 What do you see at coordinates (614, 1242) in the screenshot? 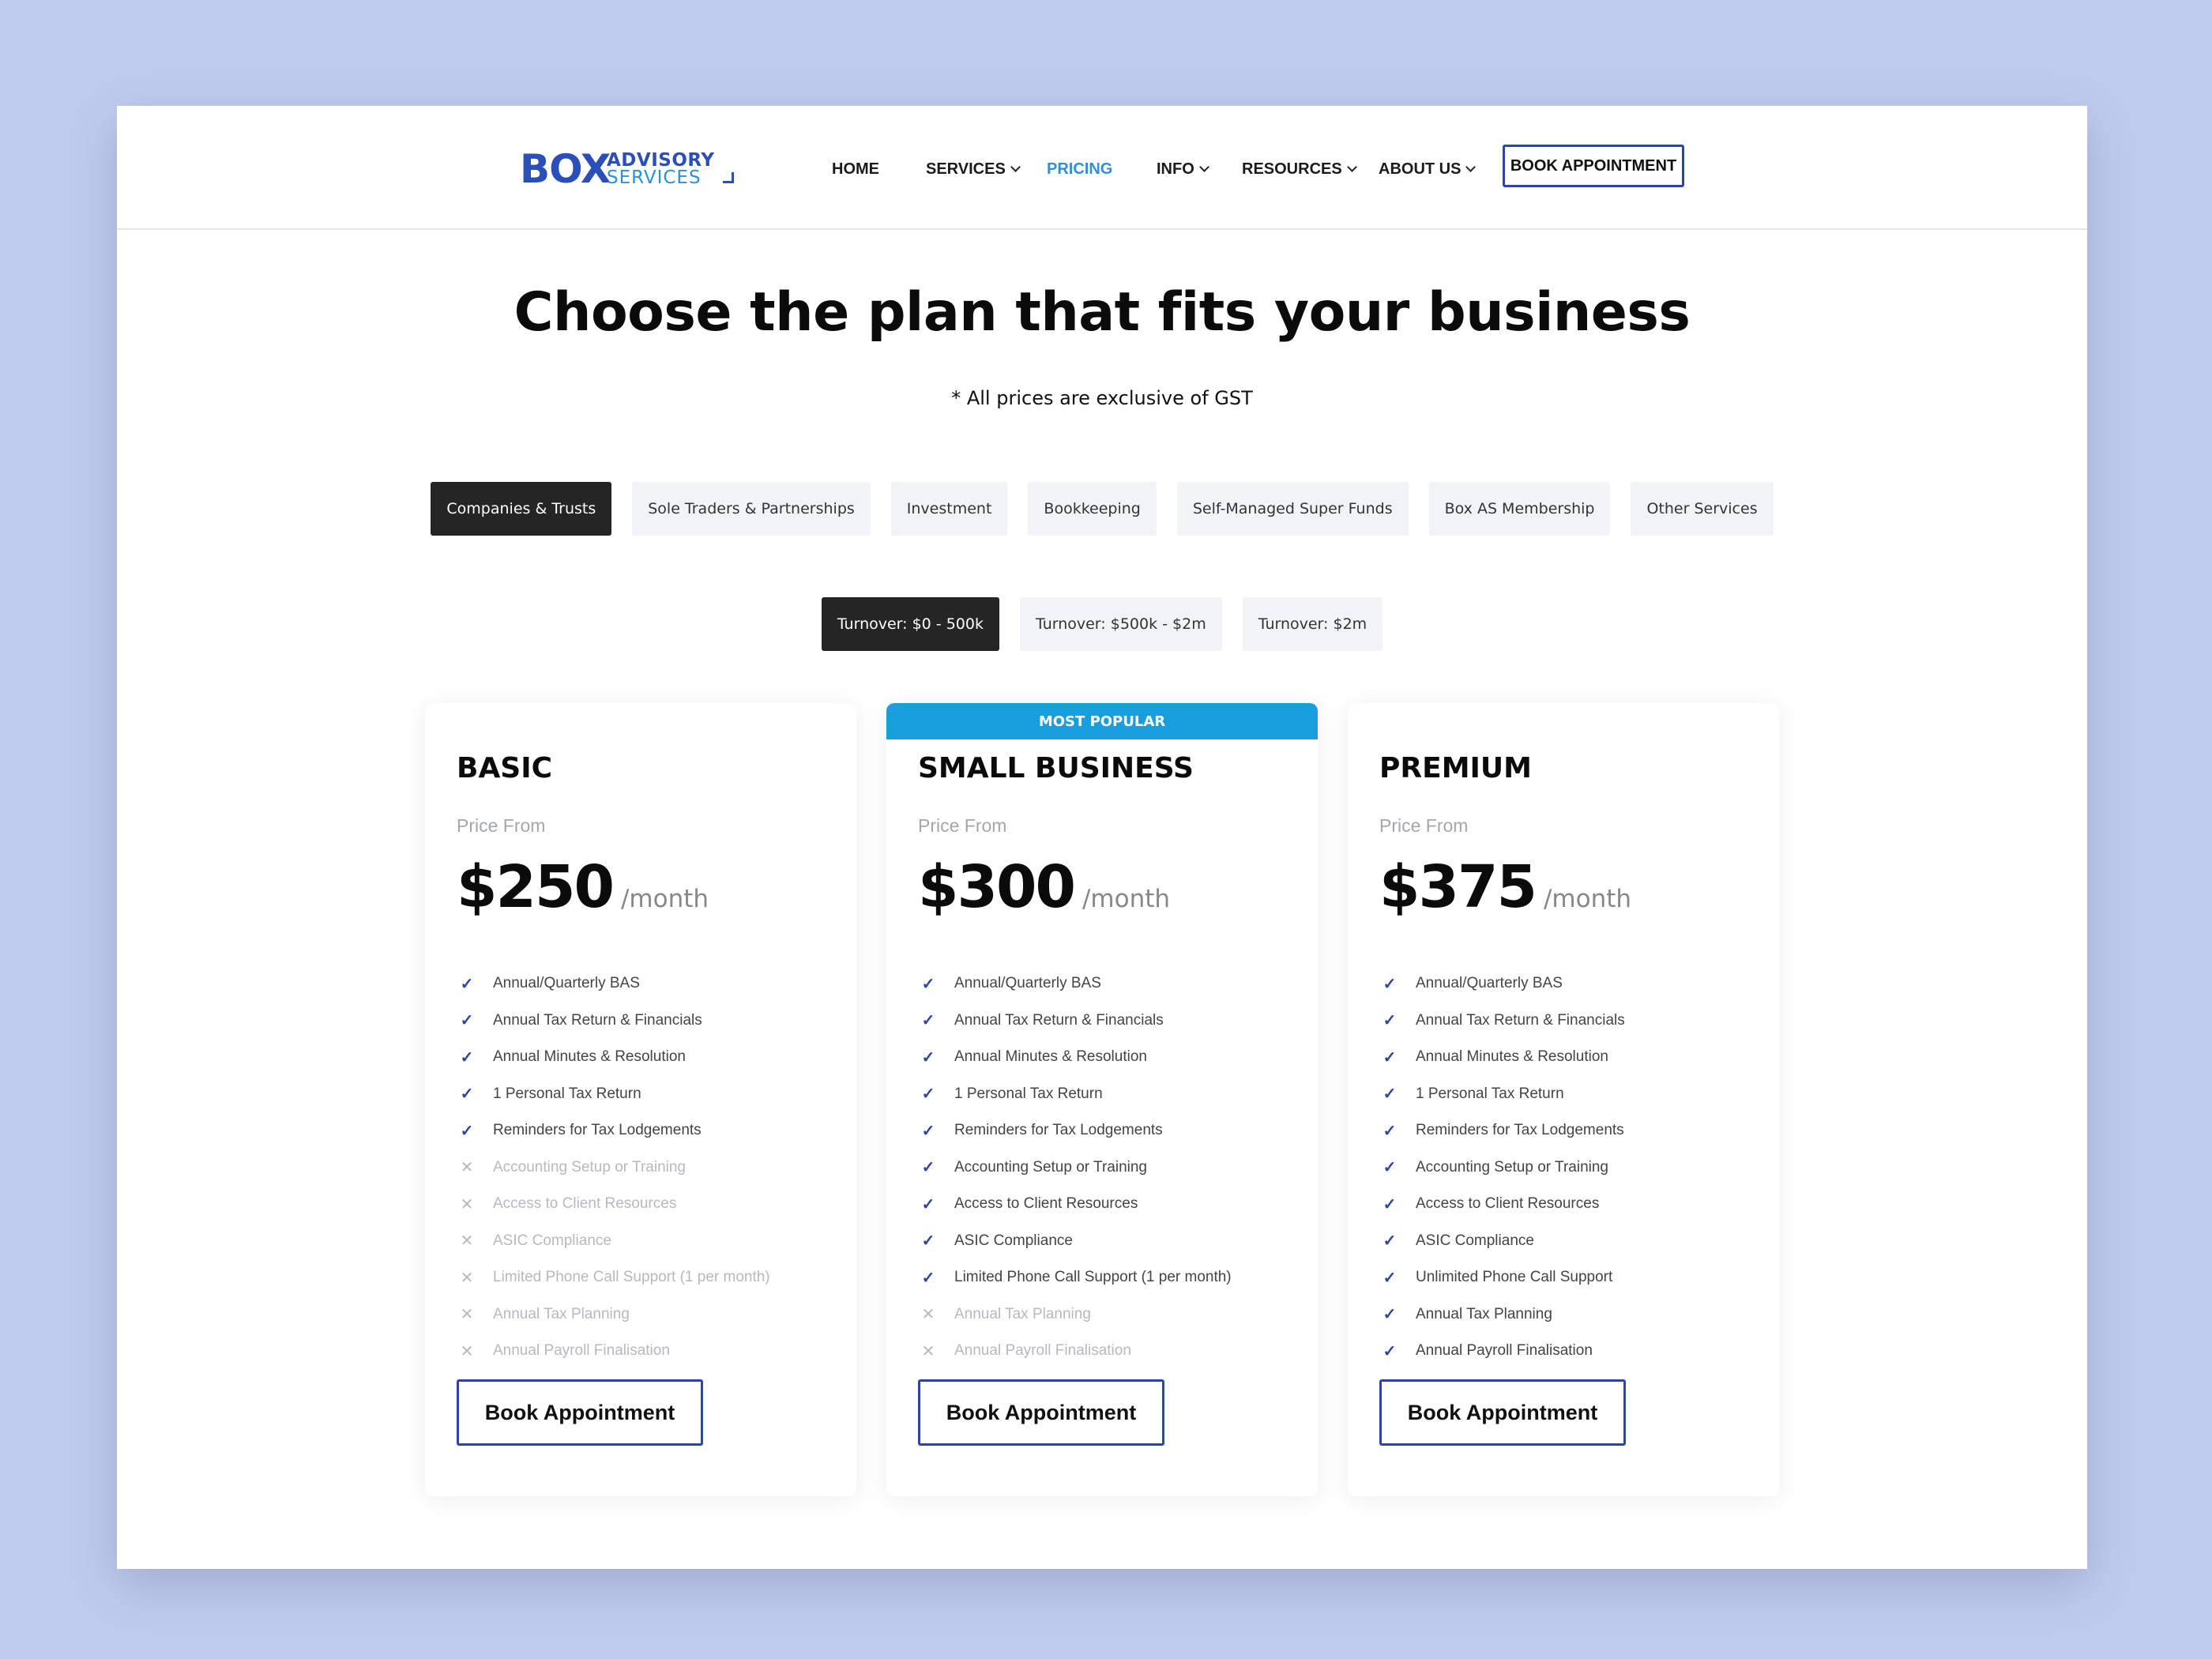
I see `feature-item: ✕ ASIC Compliance` at bounding box center [614, 1242].